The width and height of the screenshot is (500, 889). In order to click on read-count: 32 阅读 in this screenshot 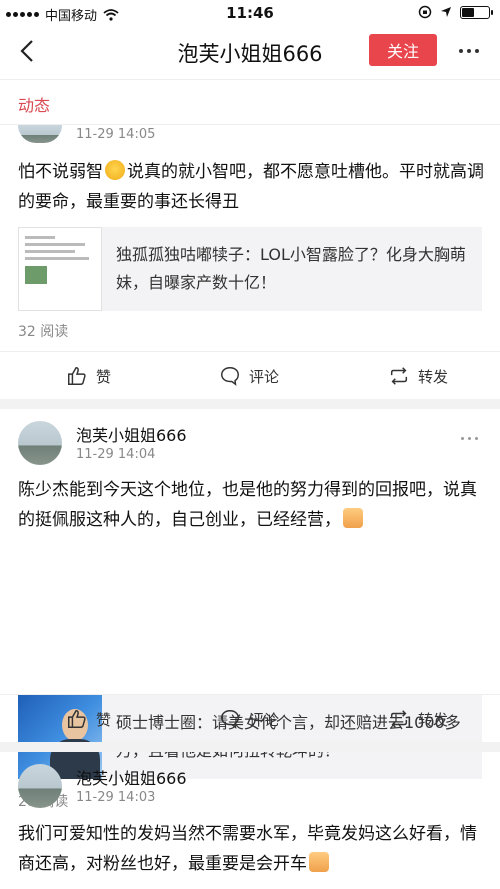, I will do `click(43, 332)`.